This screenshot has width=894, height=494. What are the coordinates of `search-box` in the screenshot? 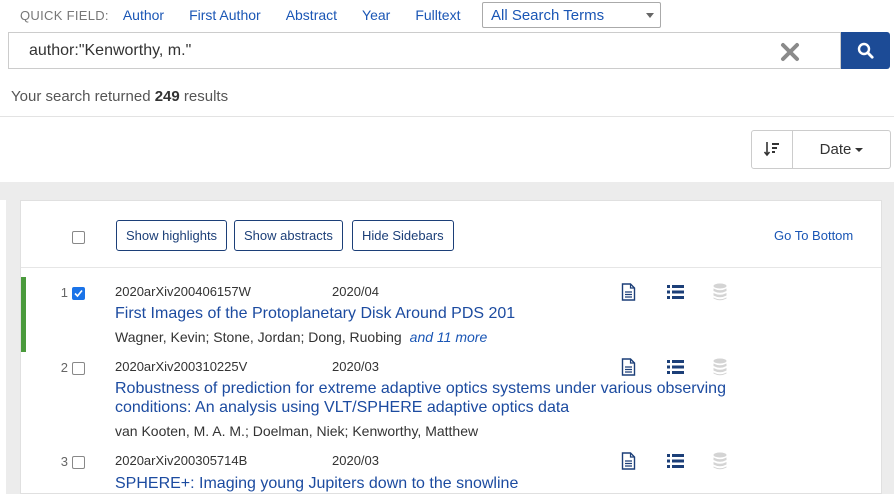 It's located at (424, 50).